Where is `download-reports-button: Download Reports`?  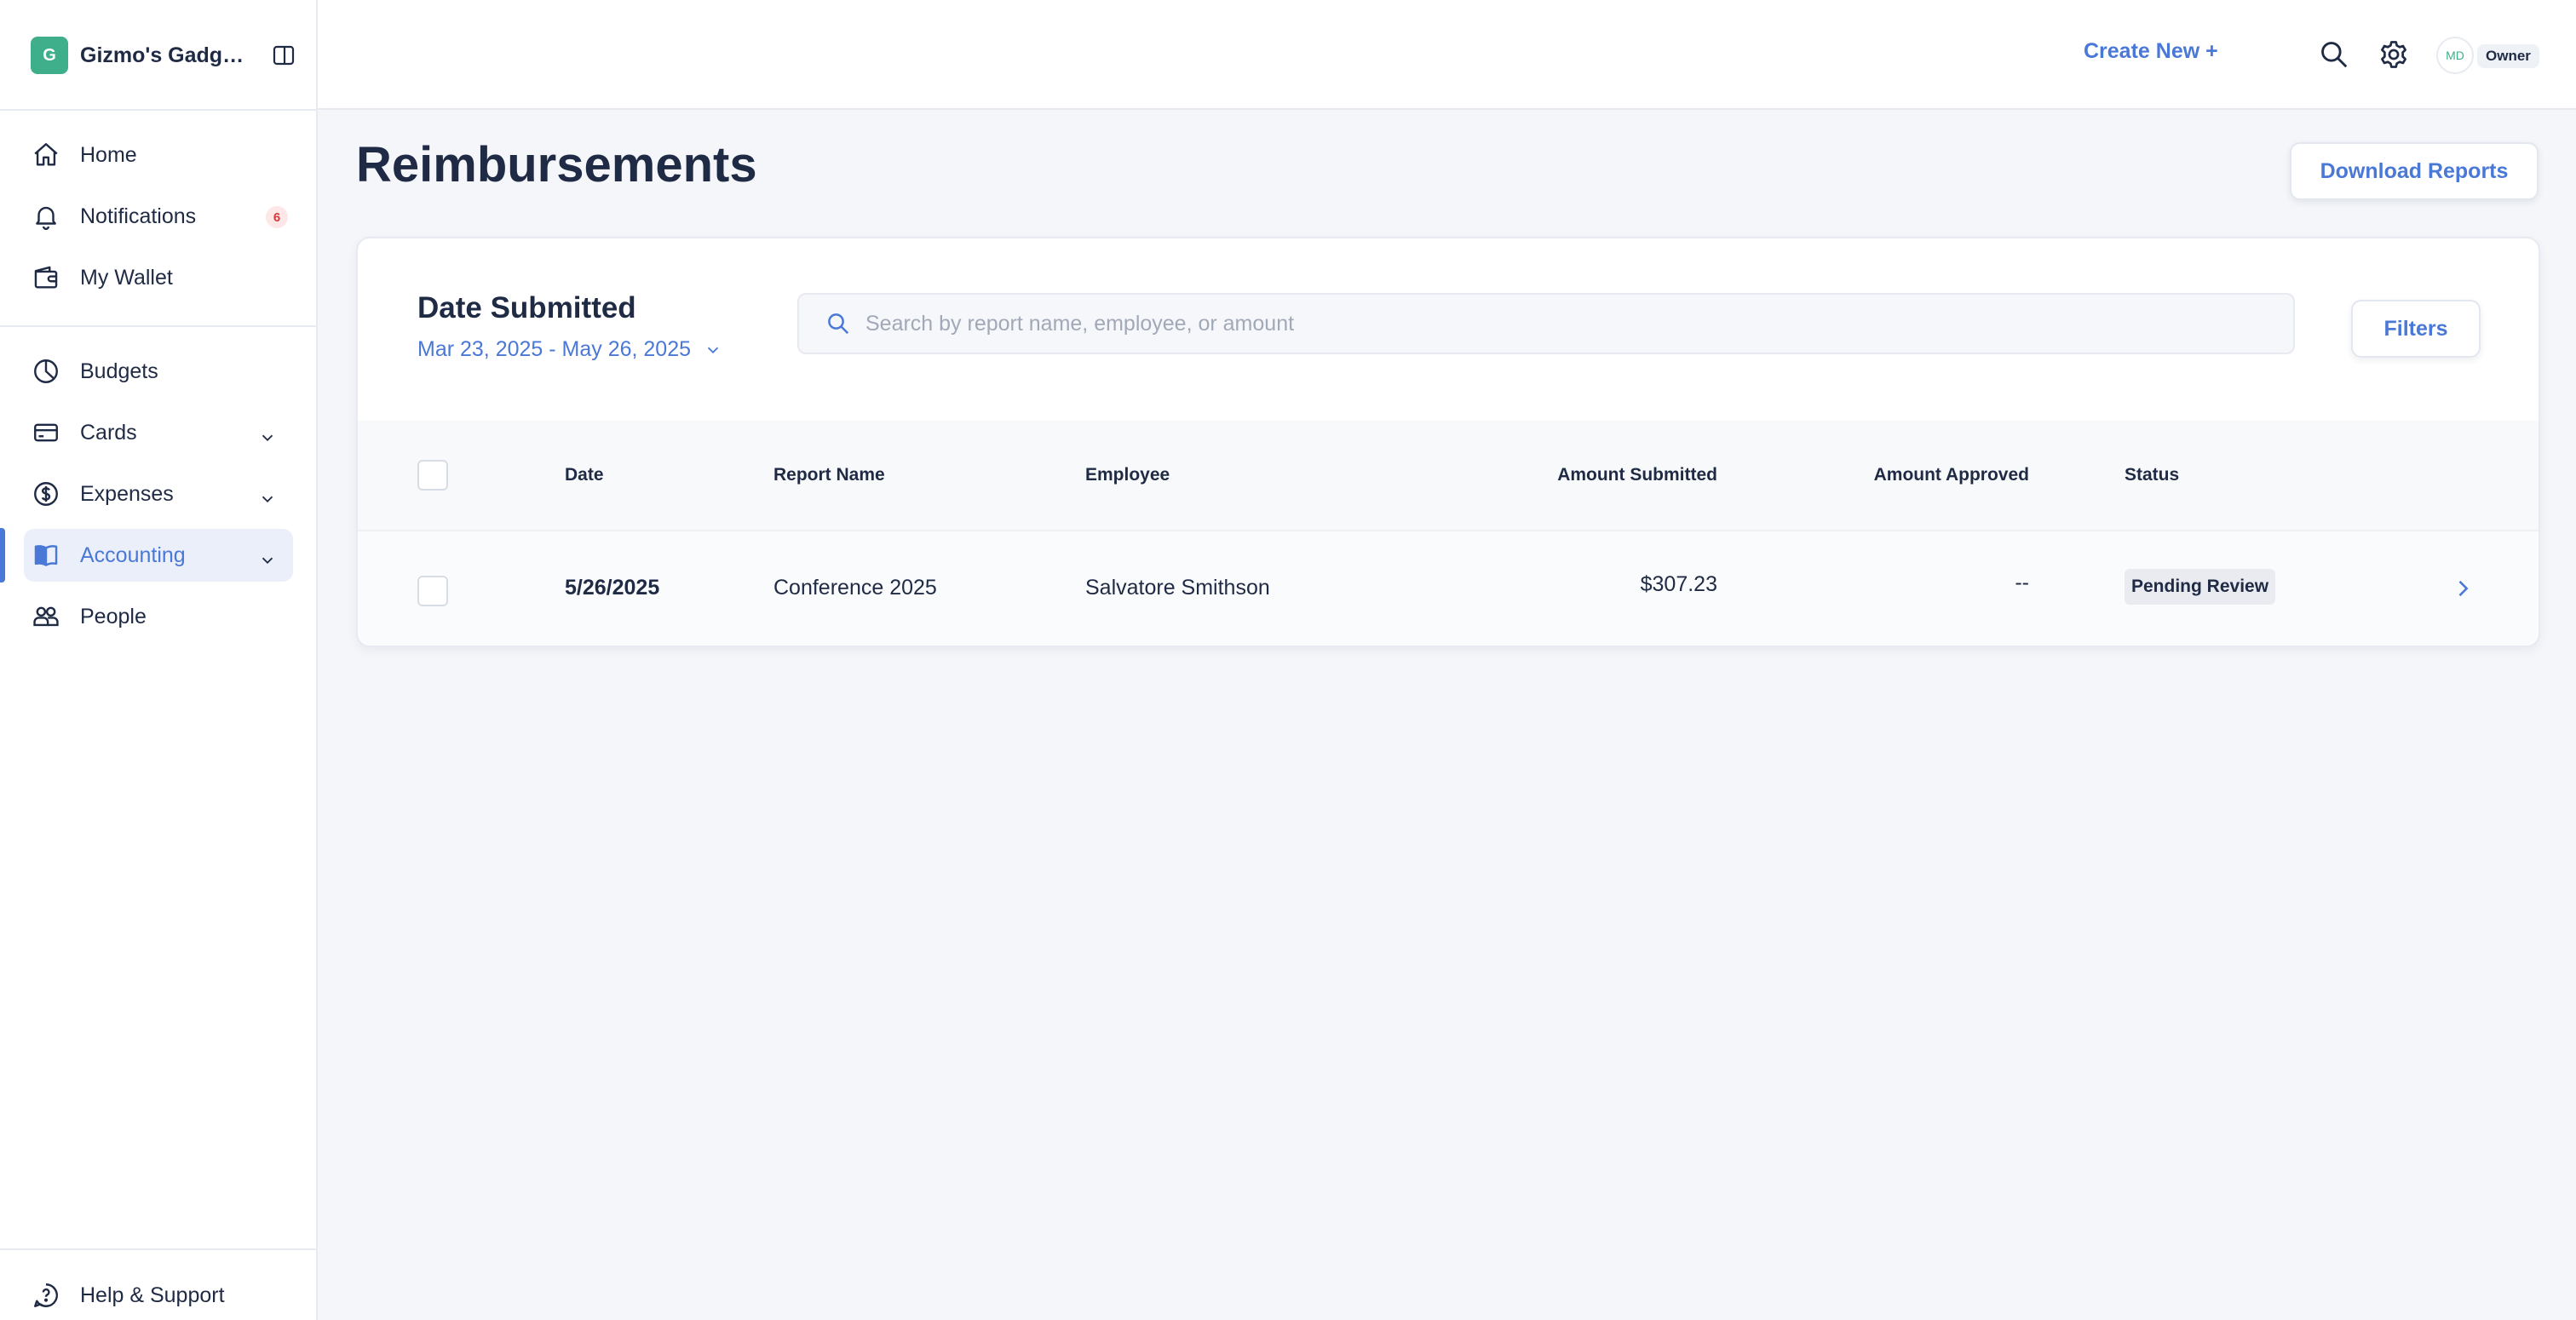
download-reports-button: Download Reports is located at coordinates (2414, 171).